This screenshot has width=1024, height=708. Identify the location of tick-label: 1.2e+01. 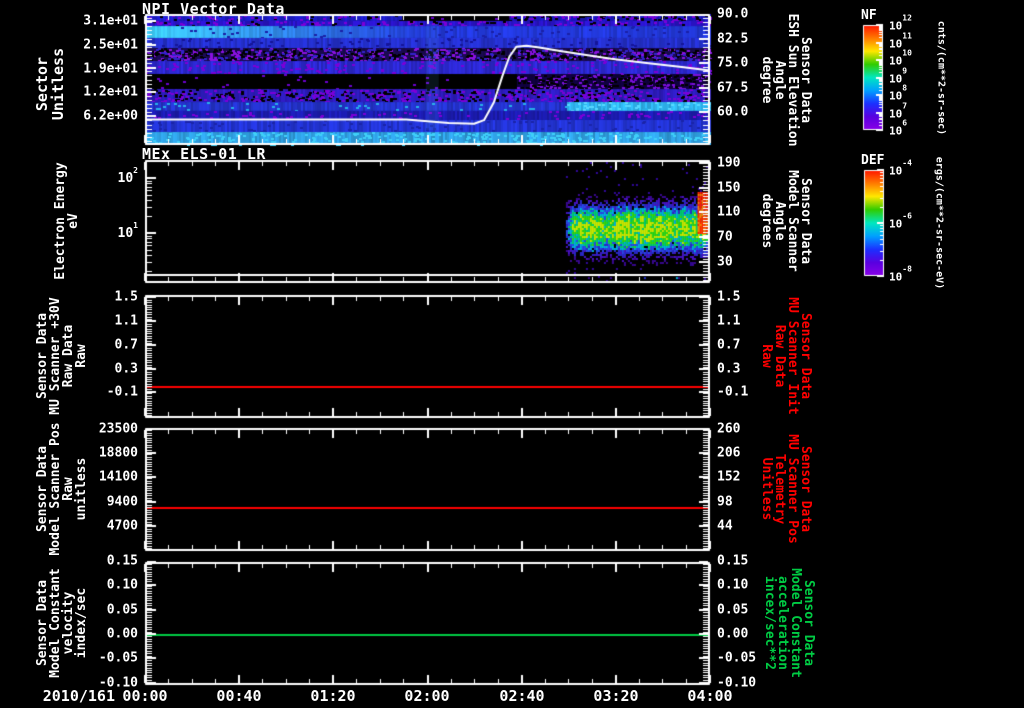
(110, 92).